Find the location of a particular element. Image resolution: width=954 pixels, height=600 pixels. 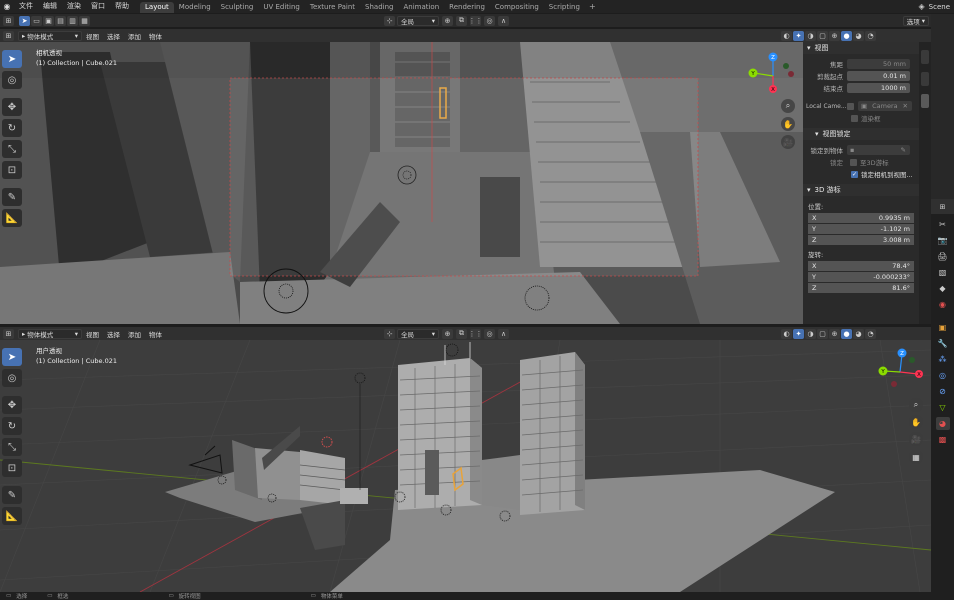

sidebar-tab-item is located at coordinates (925, 57).